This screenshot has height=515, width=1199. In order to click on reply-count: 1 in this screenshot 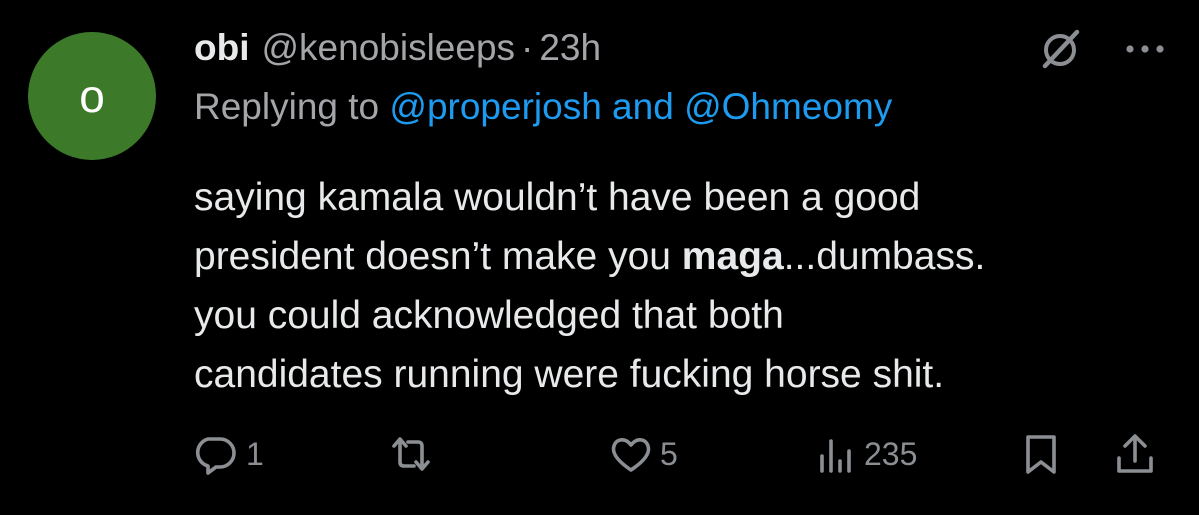, I will do `click(255, 453)`.